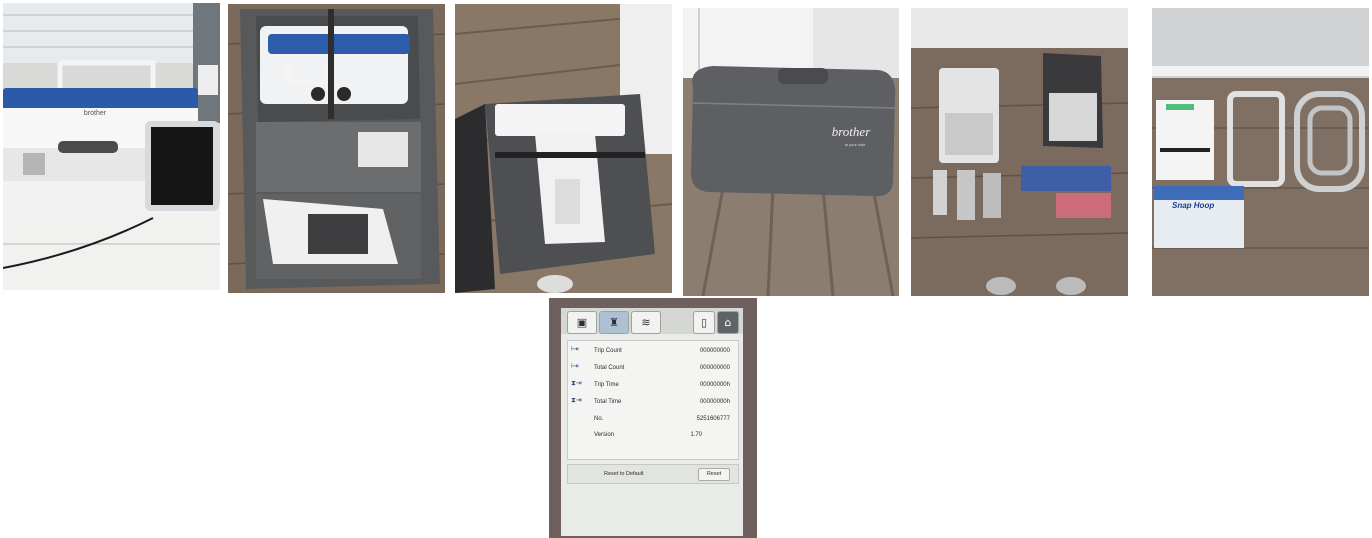 Image resolution: width=1372 pixels, height=538 pixels. Describe the element at coordinates (653, 368) in the screenshot. I see `list-item: ⟊⇥ Total Count 000000000` at that location.